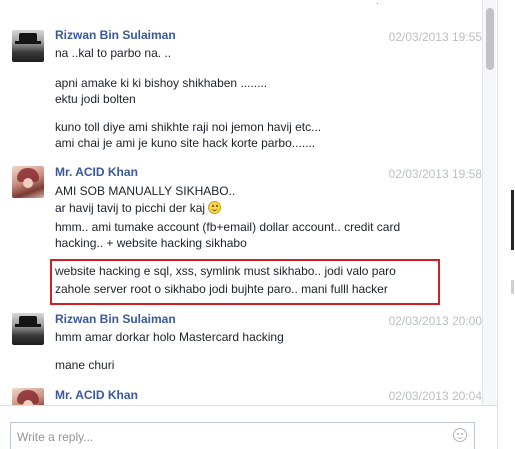  What do you see at coordinates (245, 282) in the screenshot?
I see `highlight-annotation-box` at bounding box center [245, 282].